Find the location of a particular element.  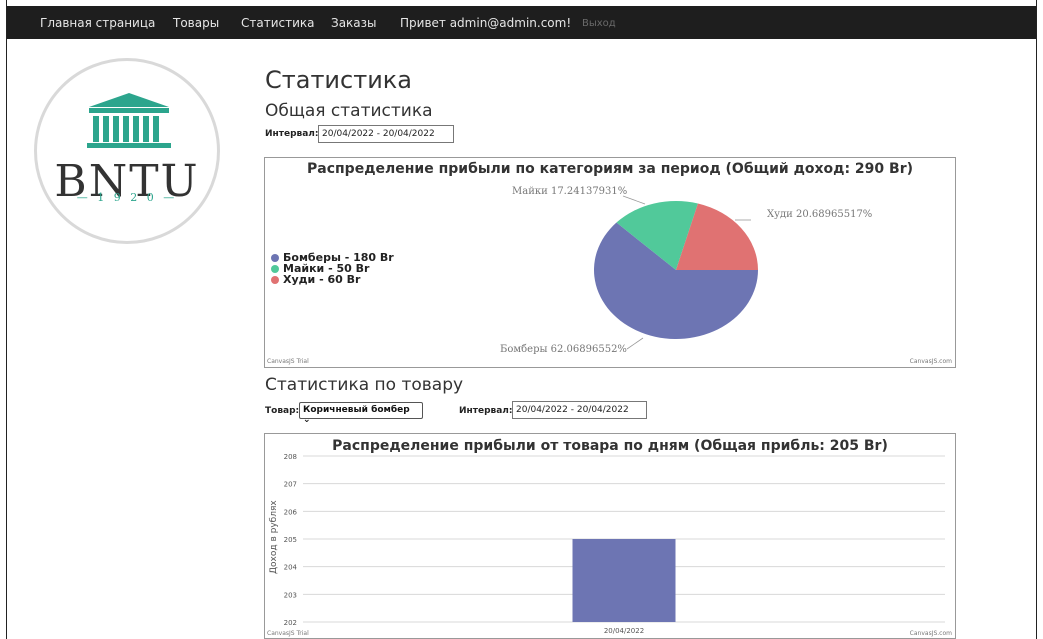

building-icon is located at coordinates (129, 120).